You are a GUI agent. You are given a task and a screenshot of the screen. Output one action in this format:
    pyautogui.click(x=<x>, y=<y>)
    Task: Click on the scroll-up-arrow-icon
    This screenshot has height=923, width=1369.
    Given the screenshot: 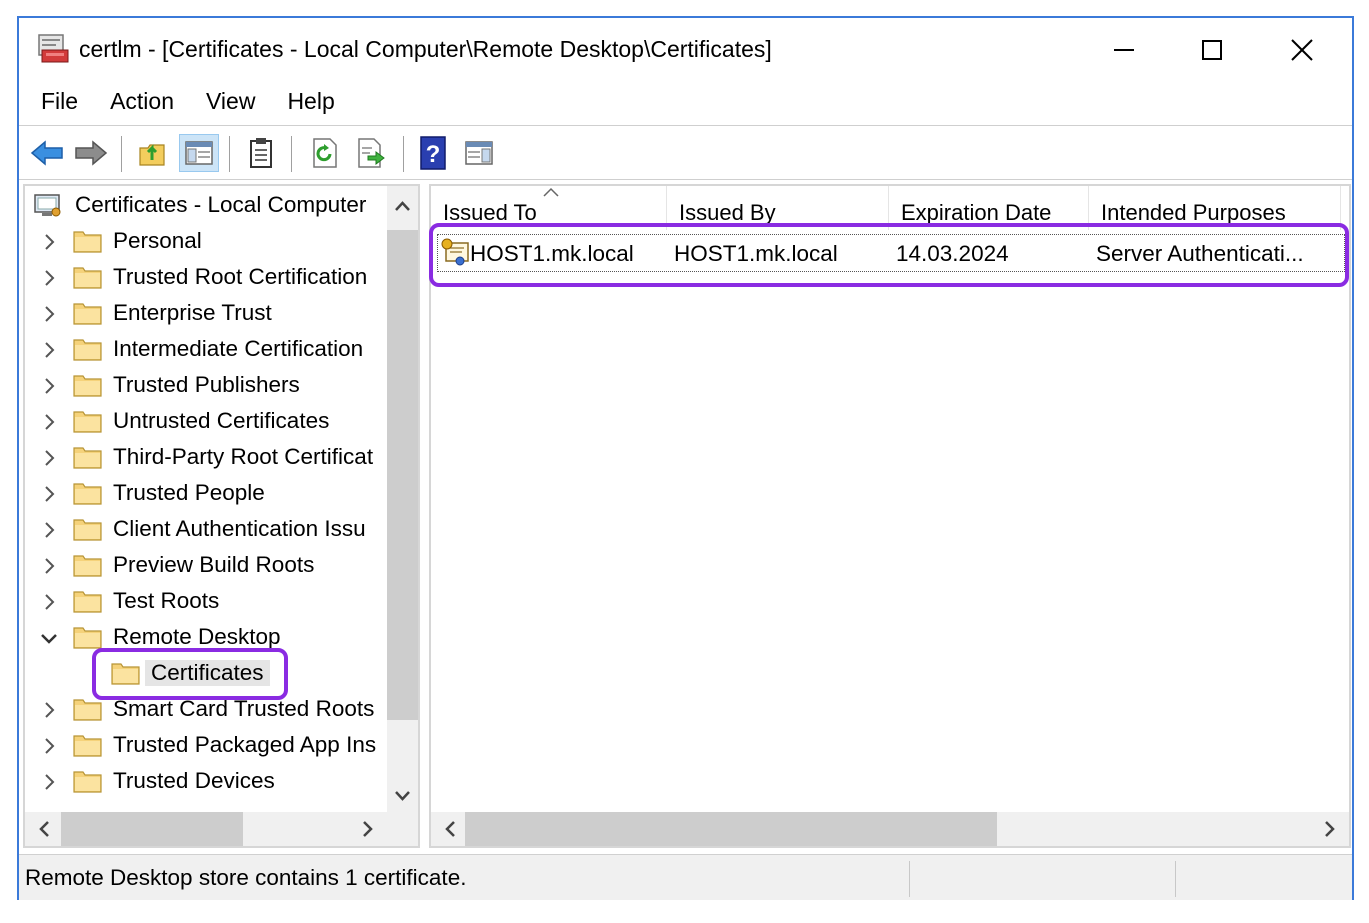 What is the action you would take?
    pyautogui.click(x=402, y=207)
    